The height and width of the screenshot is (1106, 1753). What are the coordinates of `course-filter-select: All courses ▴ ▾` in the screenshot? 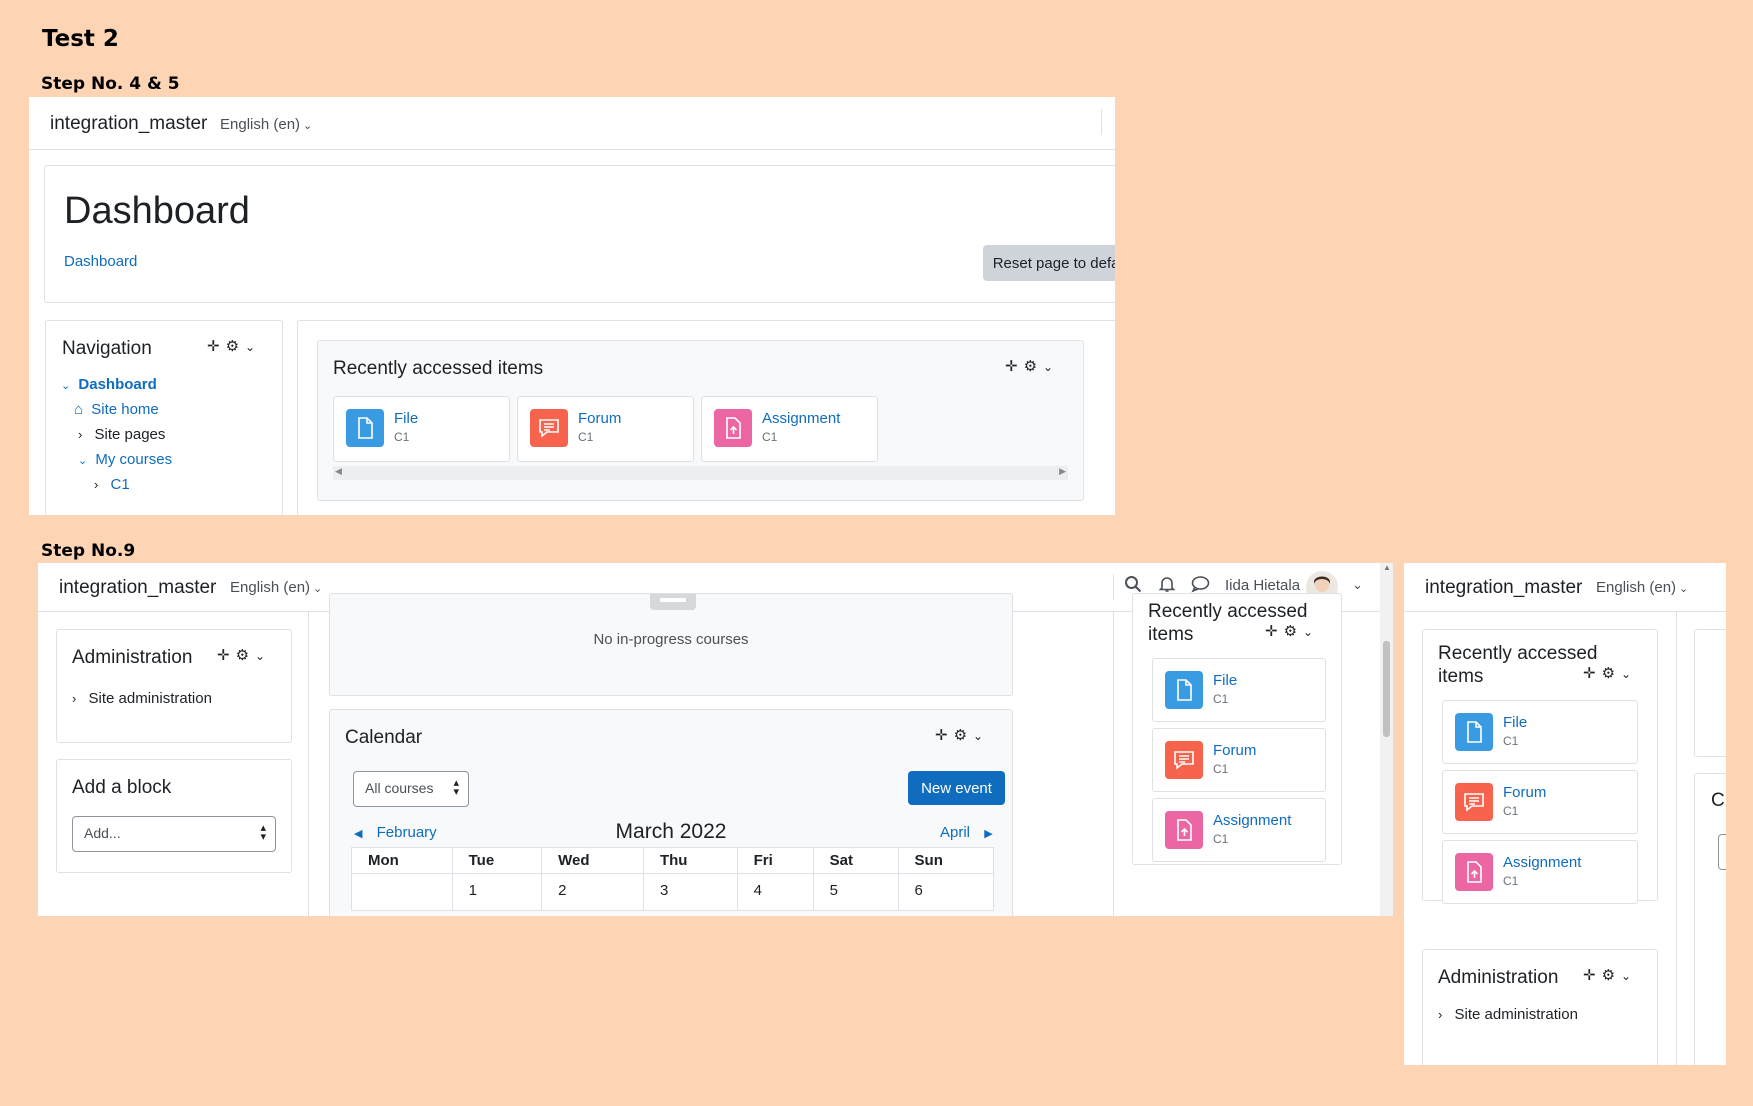 It's located at (411, 789).